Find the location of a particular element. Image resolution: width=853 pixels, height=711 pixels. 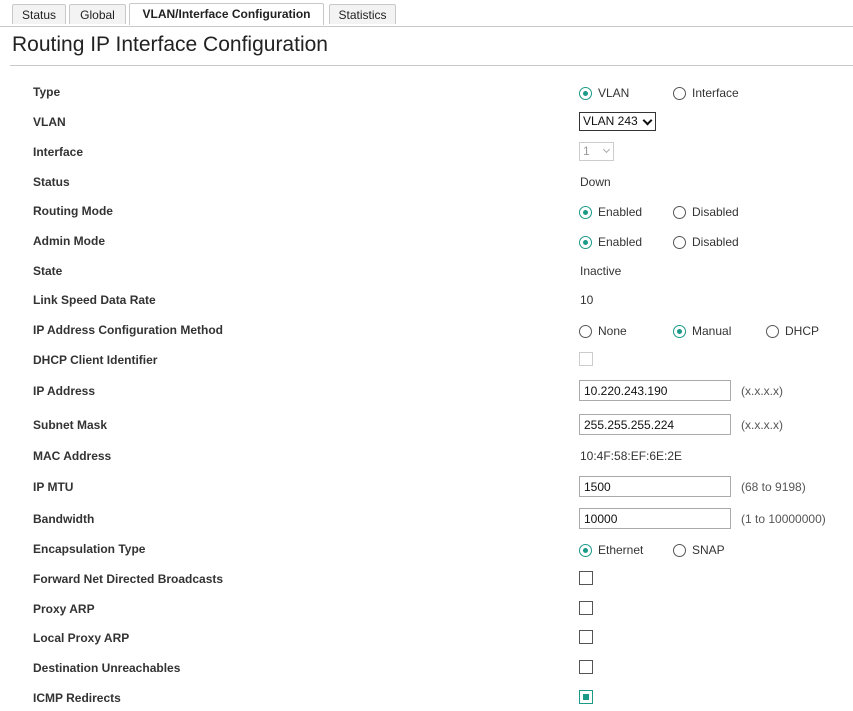

bandwidth-hint: (1 to 10000000) is located at coordinates (783, 519).